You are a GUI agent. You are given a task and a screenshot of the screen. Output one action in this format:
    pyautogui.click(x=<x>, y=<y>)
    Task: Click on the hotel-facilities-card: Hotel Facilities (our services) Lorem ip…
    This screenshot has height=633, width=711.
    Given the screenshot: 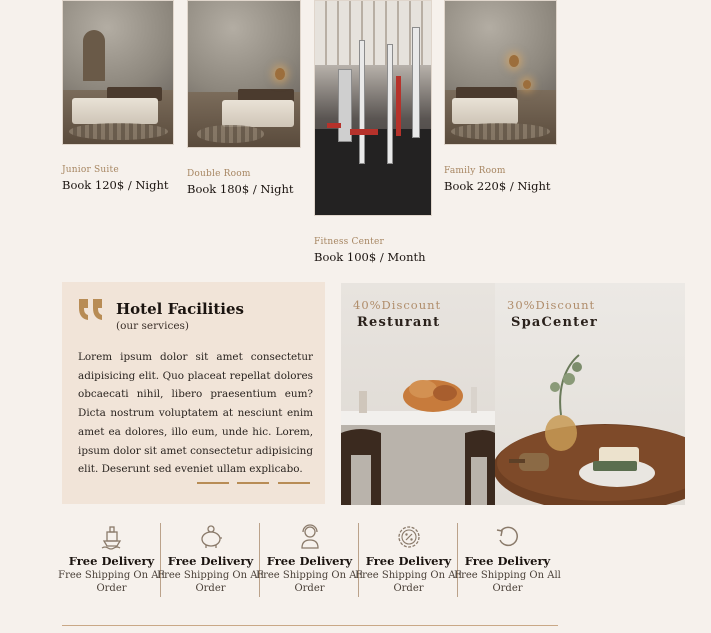 What is the action you would take?
    pyautogui.click(x=193, y=393)
    